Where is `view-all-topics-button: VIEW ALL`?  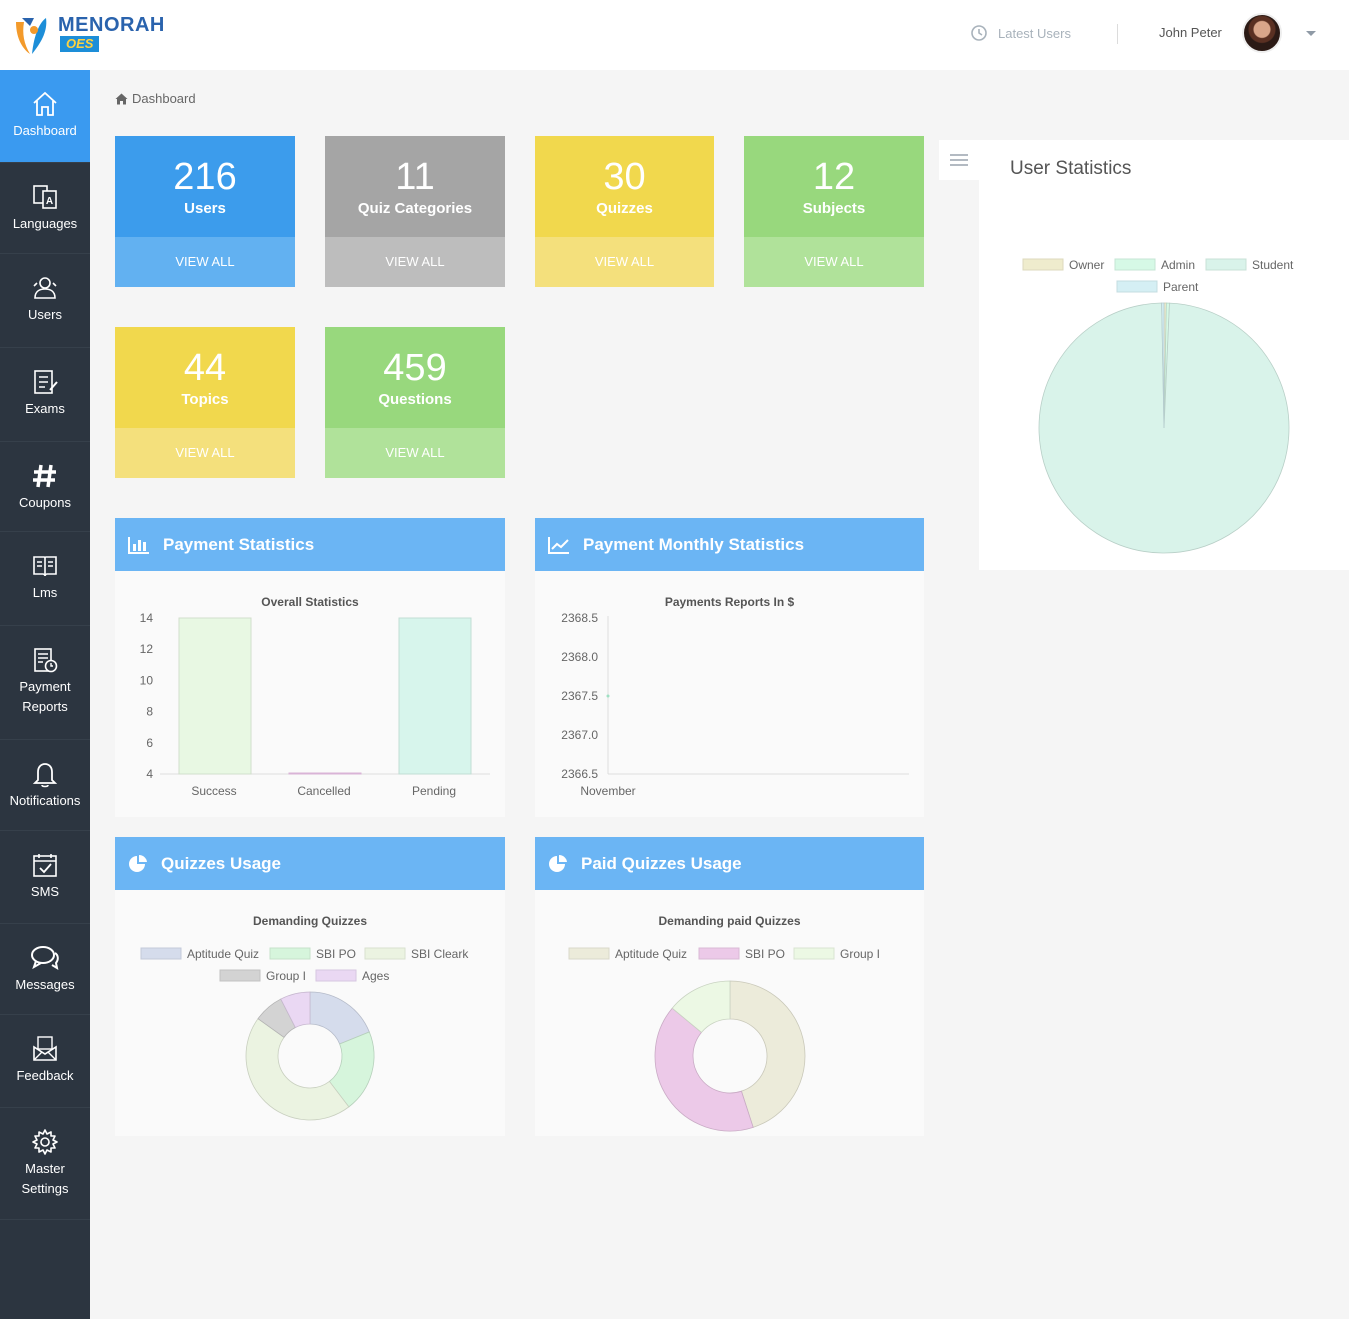
view-all-topics-button: VIEW ALL is located at coordinates (205, 453).